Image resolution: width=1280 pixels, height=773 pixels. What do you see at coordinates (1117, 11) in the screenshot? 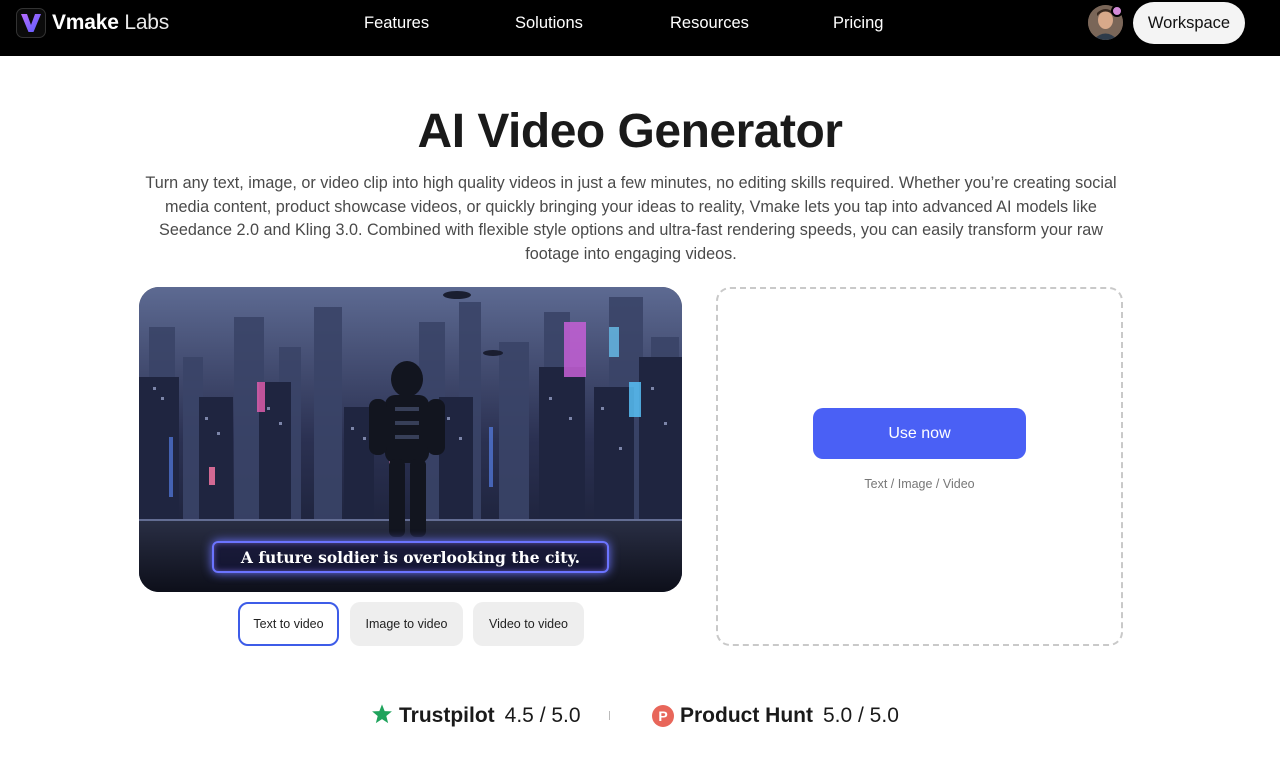
I see `avatar-badge` at bounding box center [1117, 11].